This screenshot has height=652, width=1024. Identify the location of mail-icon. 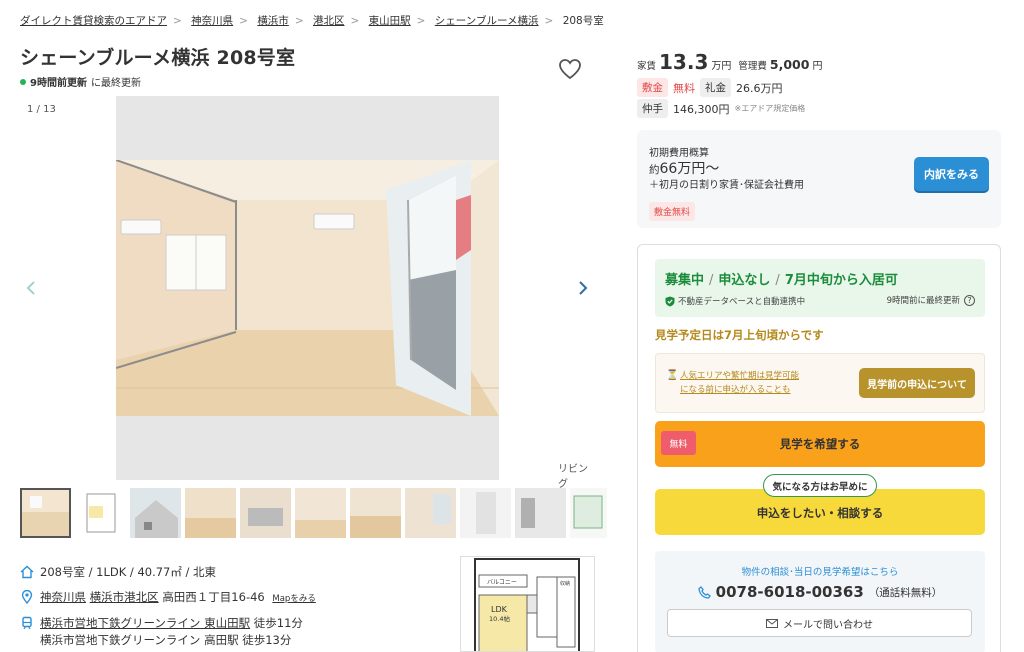
(772, 623).